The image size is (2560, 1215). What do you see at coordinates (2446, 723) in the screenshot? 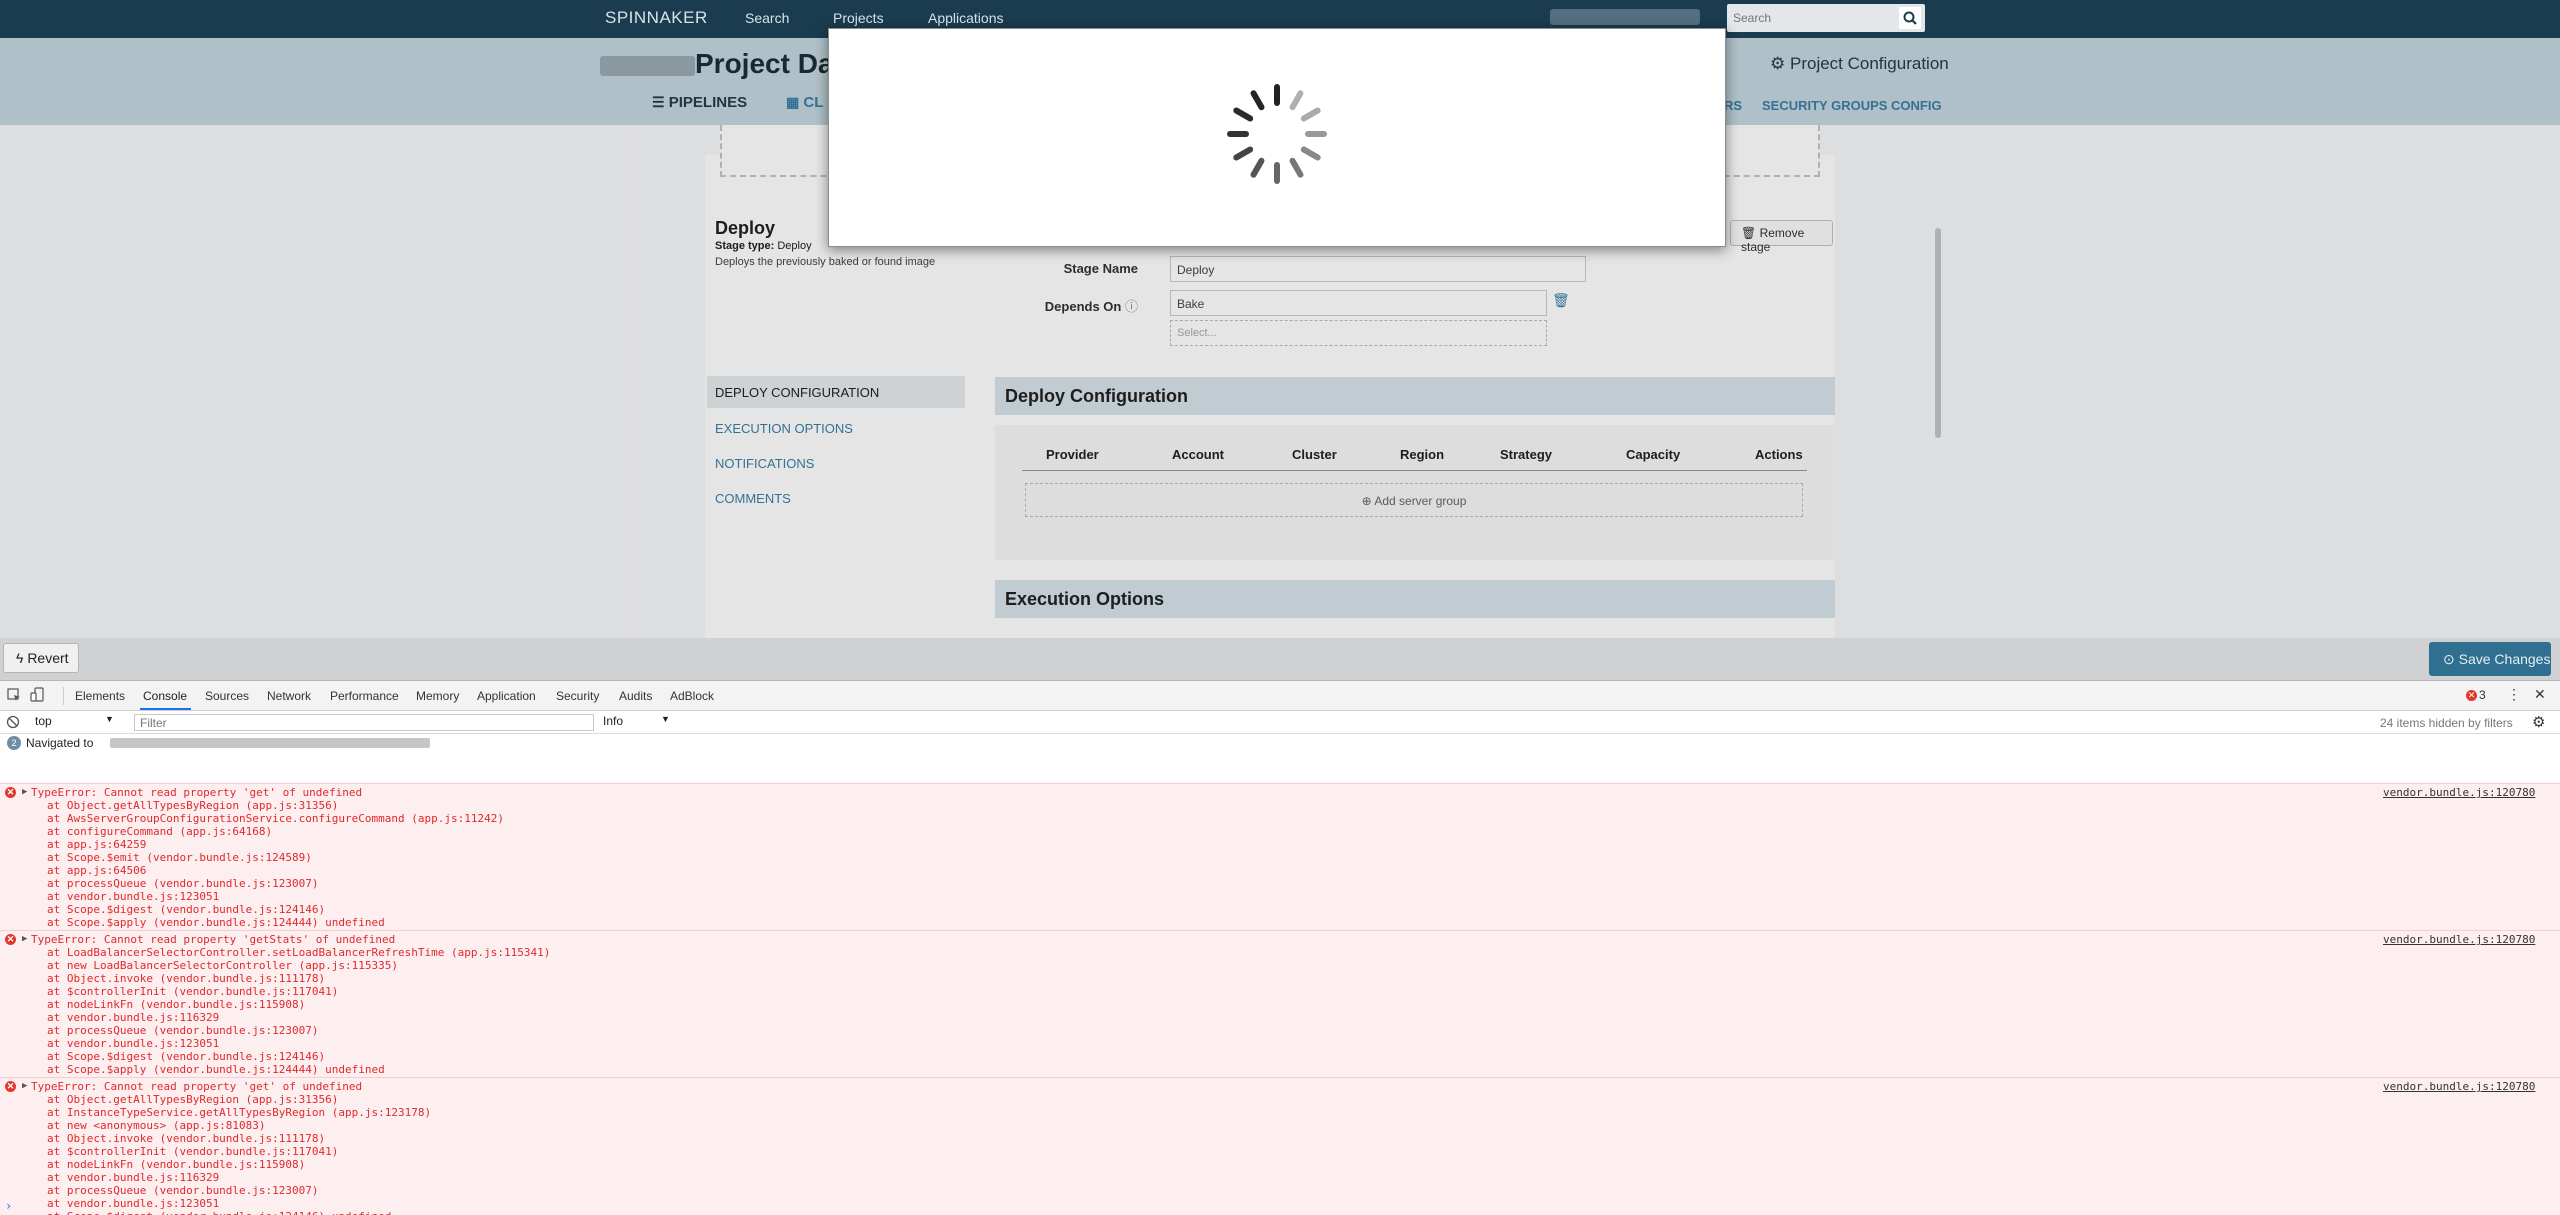
I see `hidden-items-count: 24 items hidden by filters` at bounding box center [2446, 723].